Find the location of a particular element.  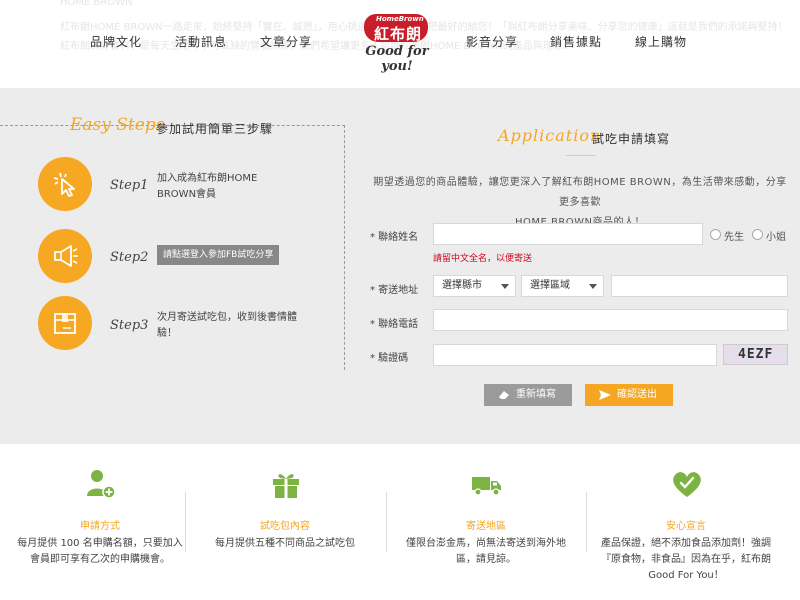

county-select-value: 選擇縣市 is located at coordinates (462, 285).